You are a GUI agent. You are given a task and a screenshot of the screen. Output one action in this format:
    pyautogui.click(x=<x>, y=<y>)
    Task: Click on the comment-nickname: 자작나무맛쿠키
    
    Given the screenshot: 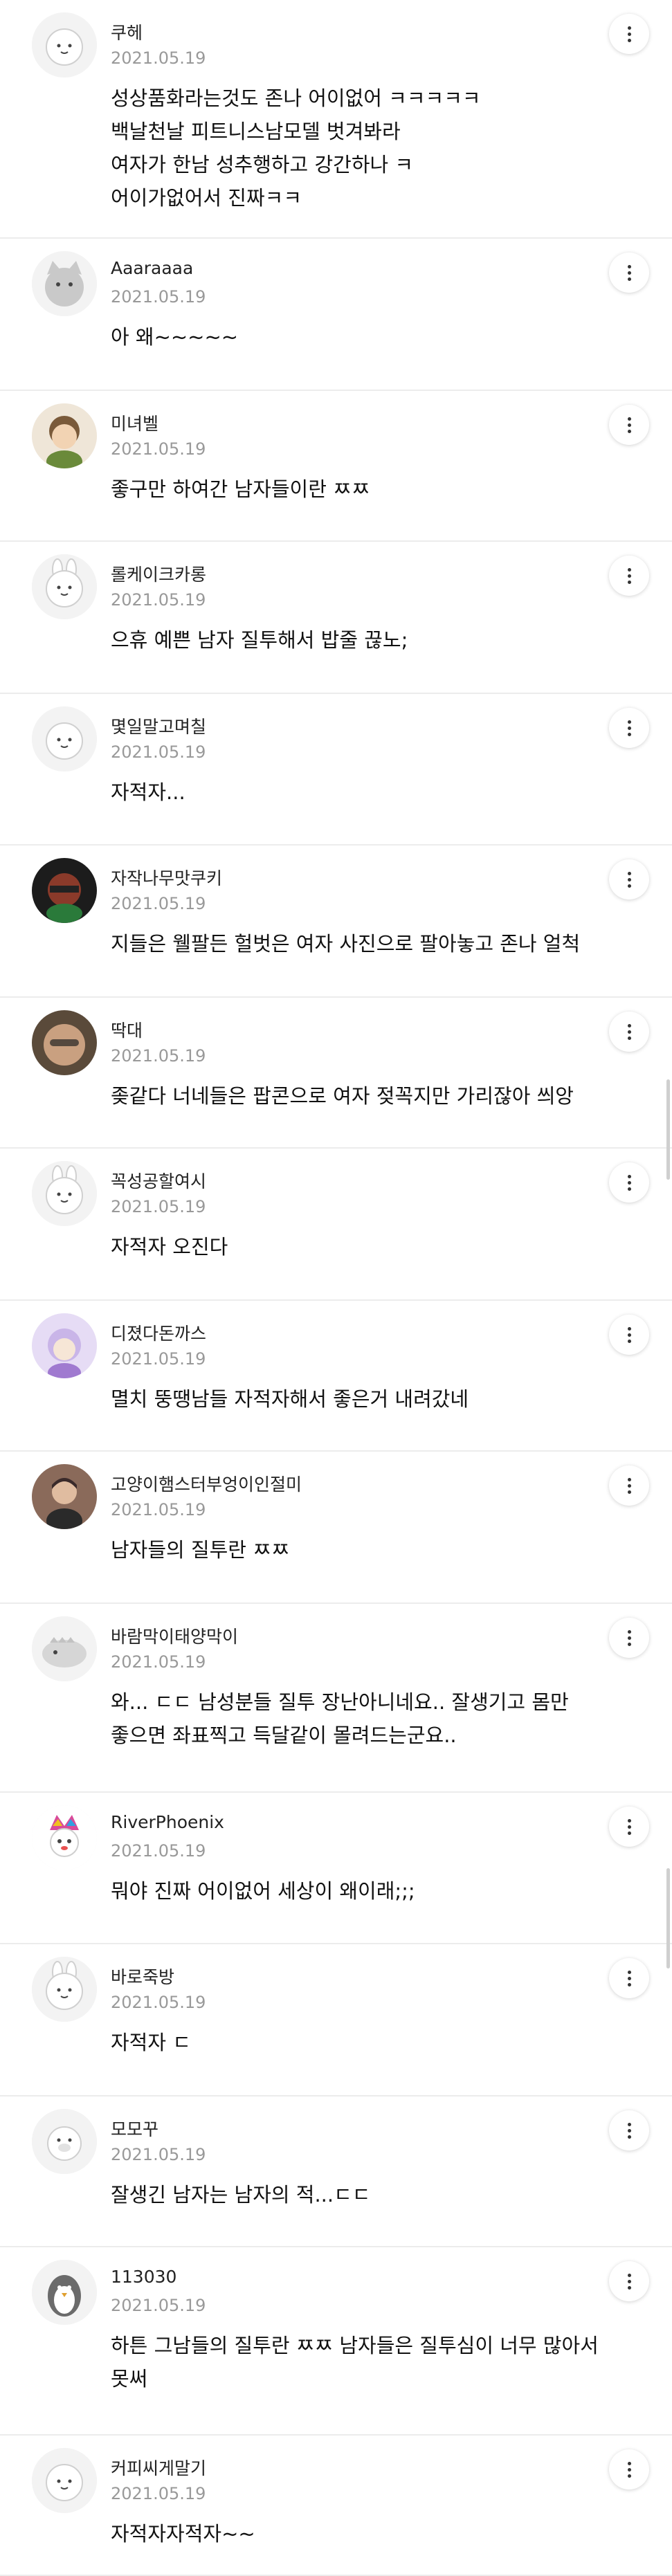 What is the action you would take?
    pyautogui.click(x=166, y=878)
    